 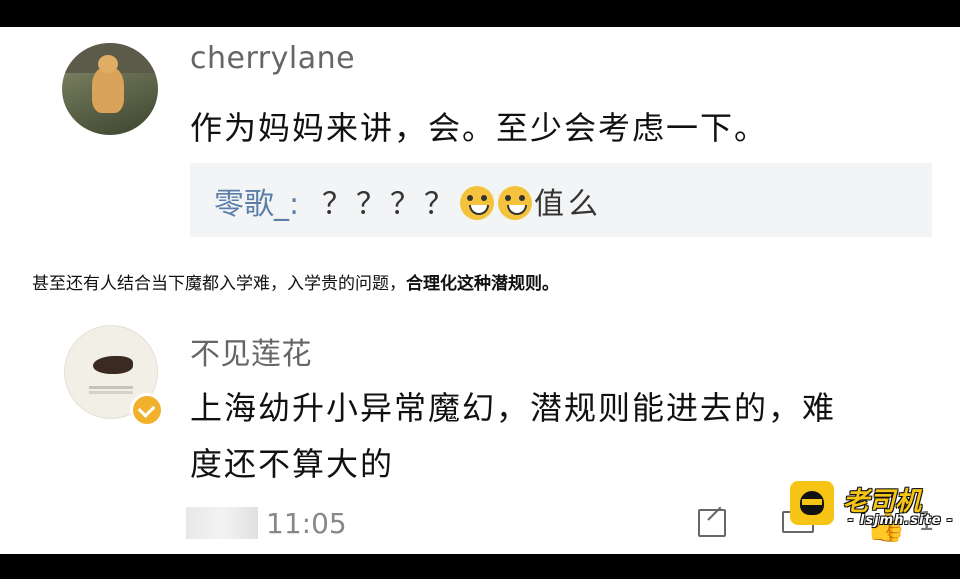 What do you see at coordinates (222, 523) in the screenshot?
I see `blurred-date` at bounding box center [222, 523].